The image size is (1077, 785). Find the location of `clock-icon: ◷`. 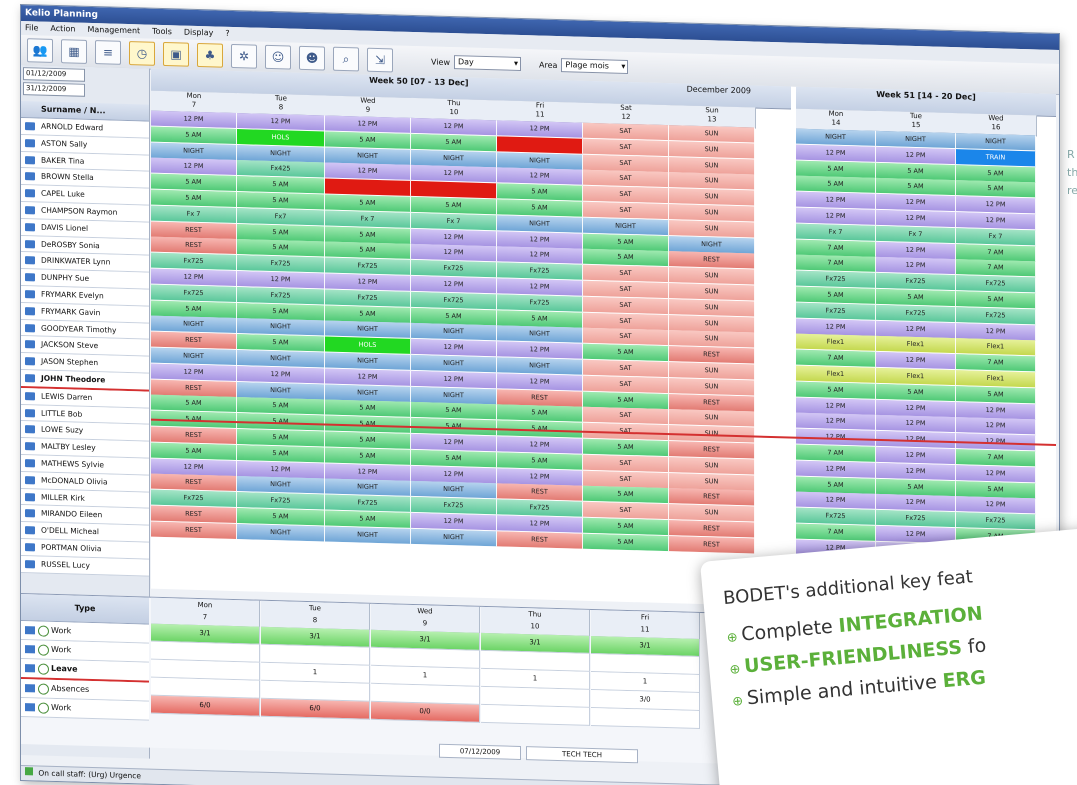

clock-icon: ◷ is located at coordinates (142, 53).